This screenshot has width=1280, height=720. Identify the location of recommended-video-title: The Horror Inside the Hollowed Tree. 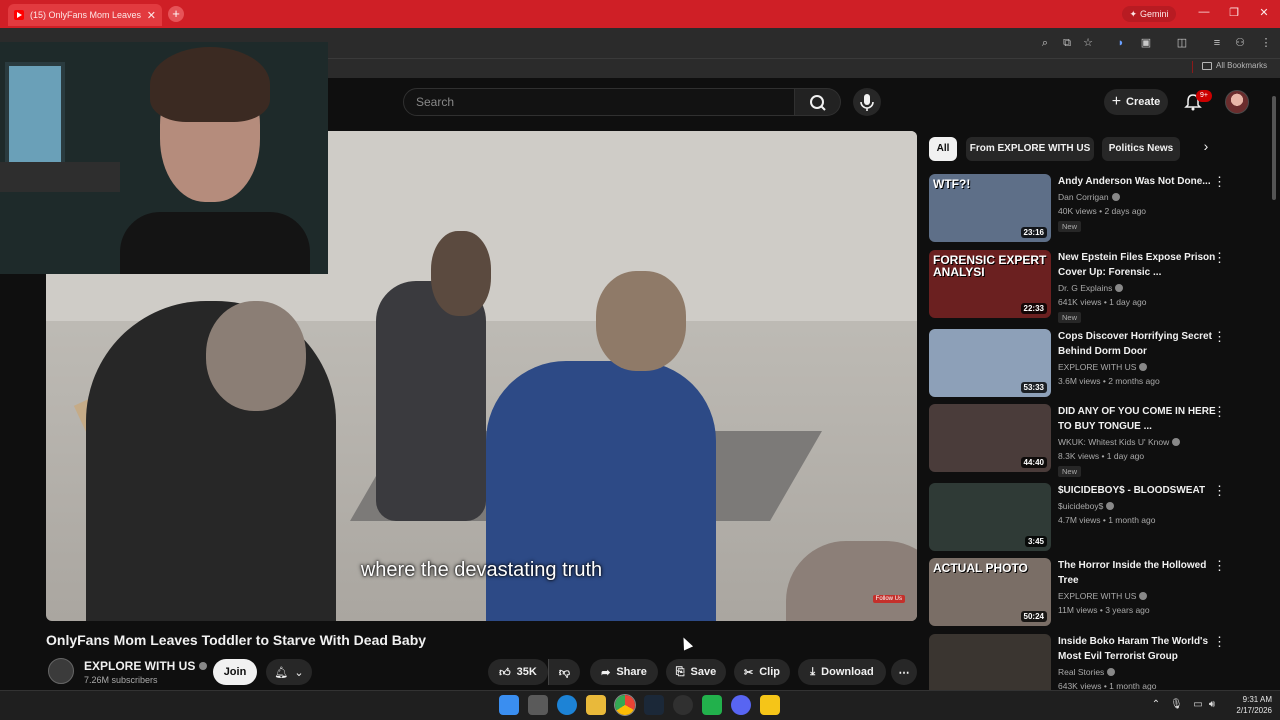
(1142, 573).